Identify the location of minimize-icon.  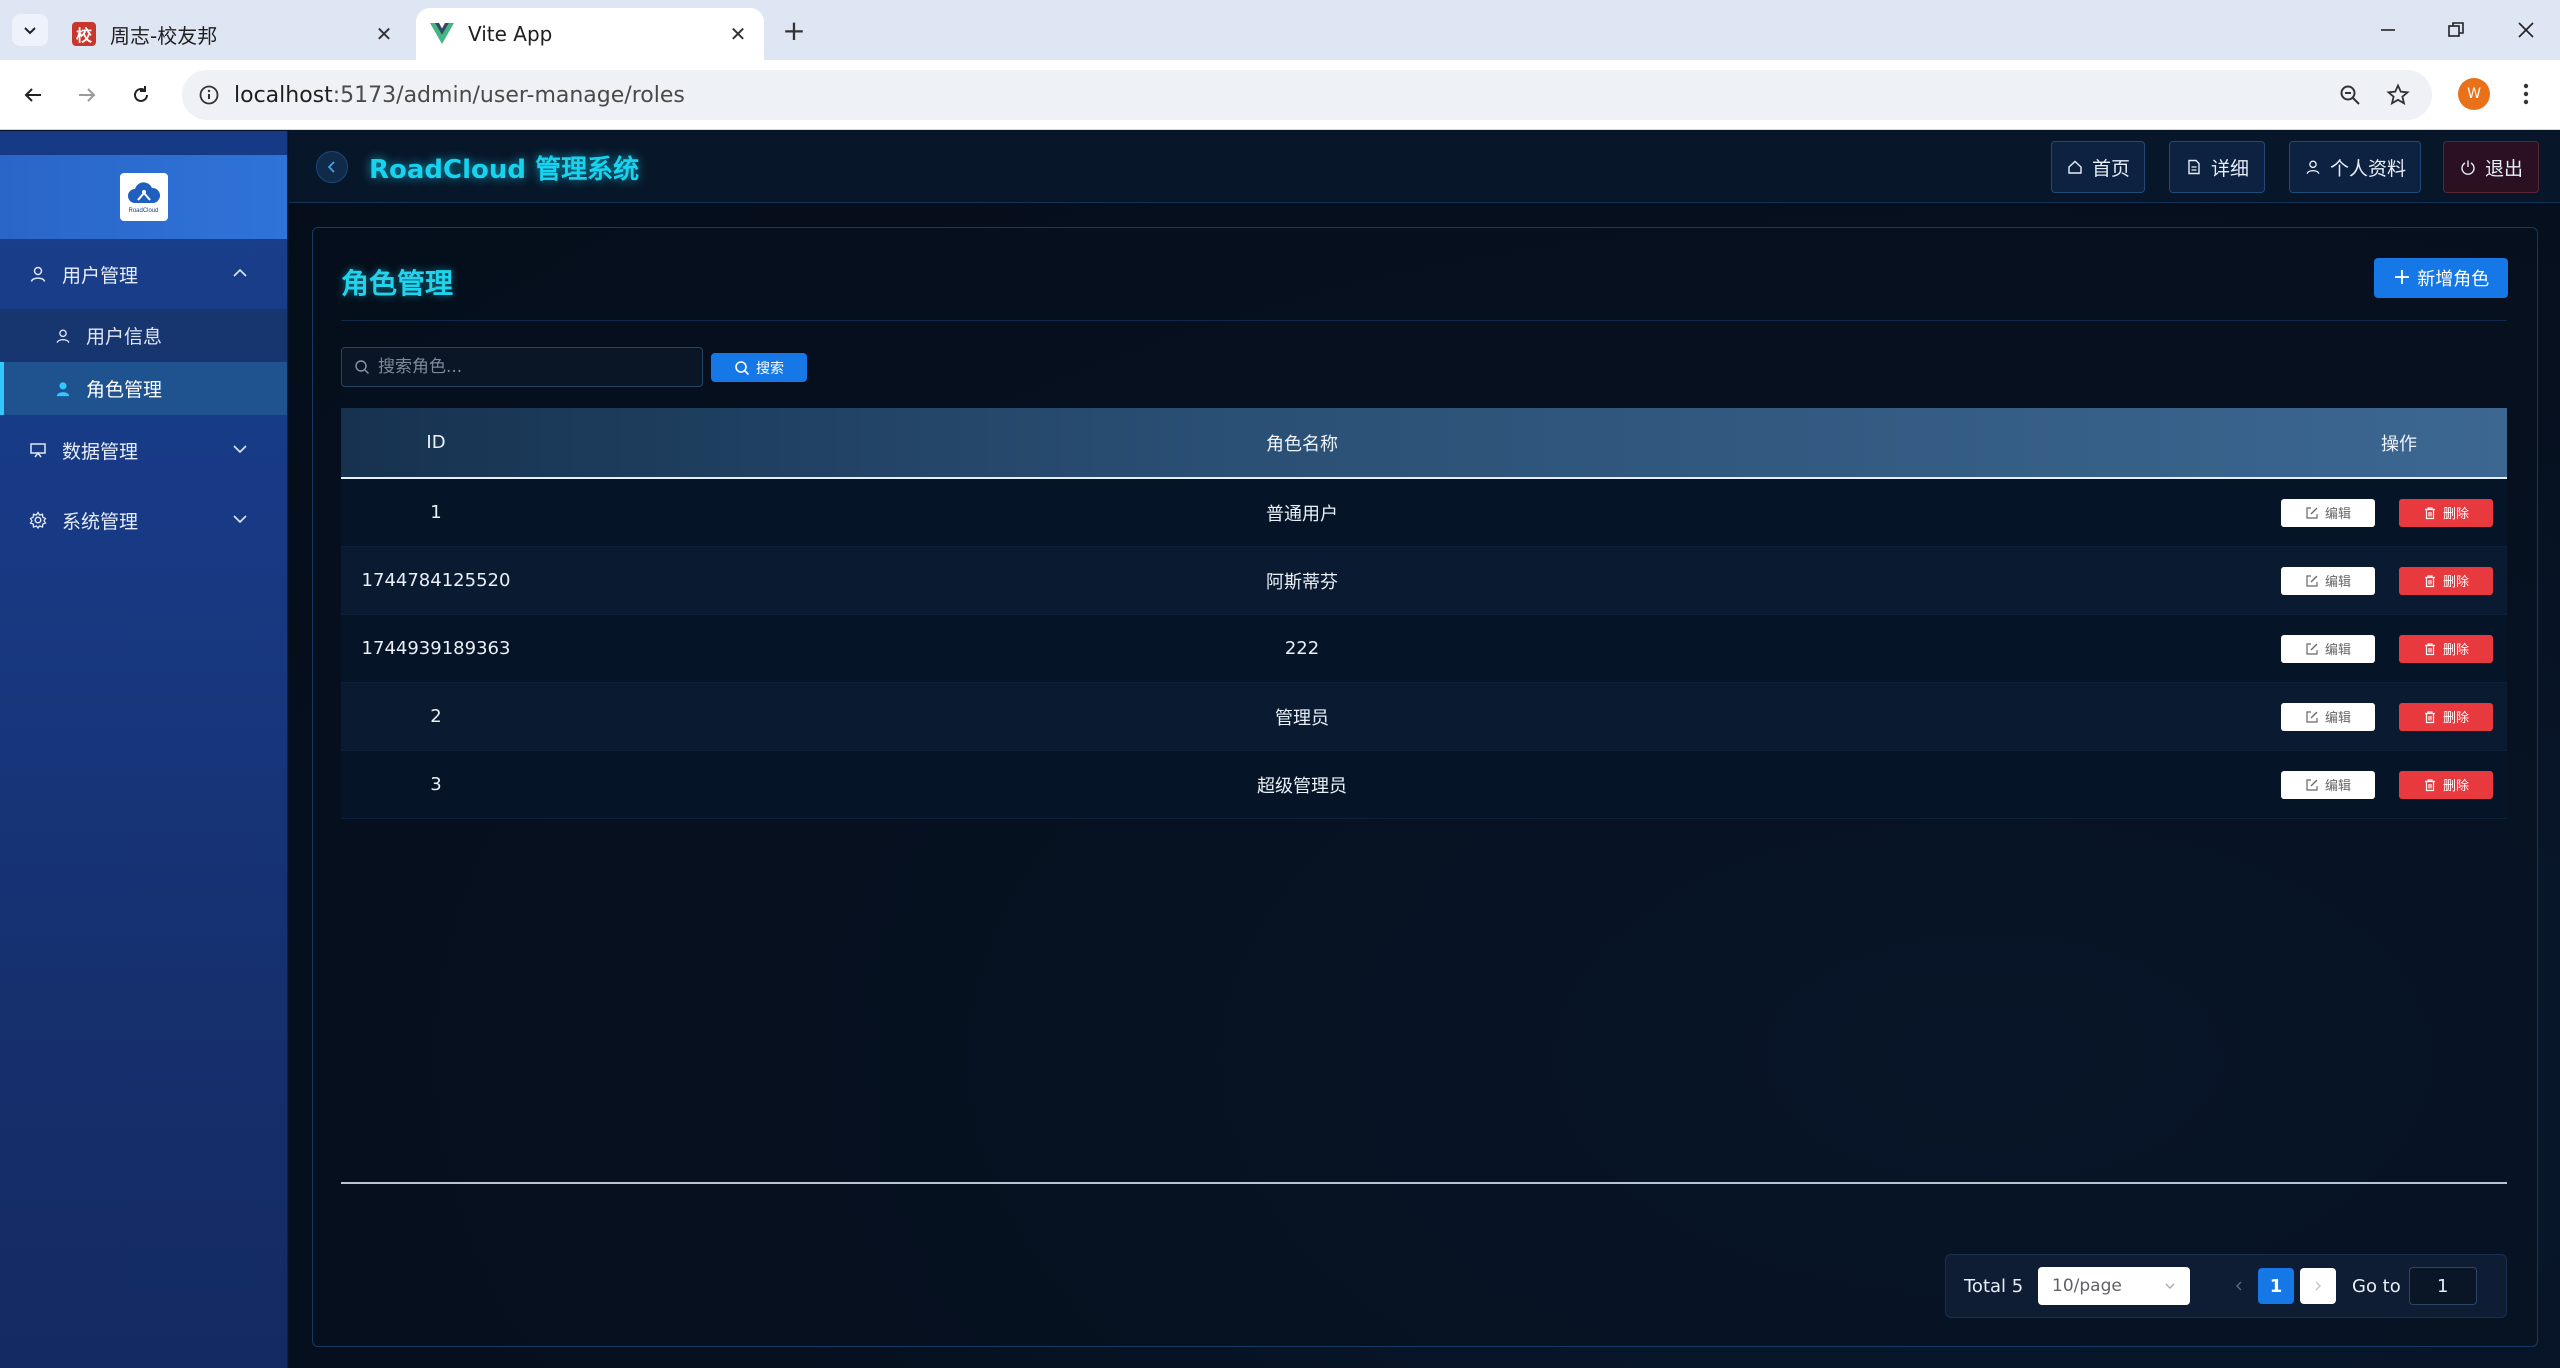
(2388, 30).